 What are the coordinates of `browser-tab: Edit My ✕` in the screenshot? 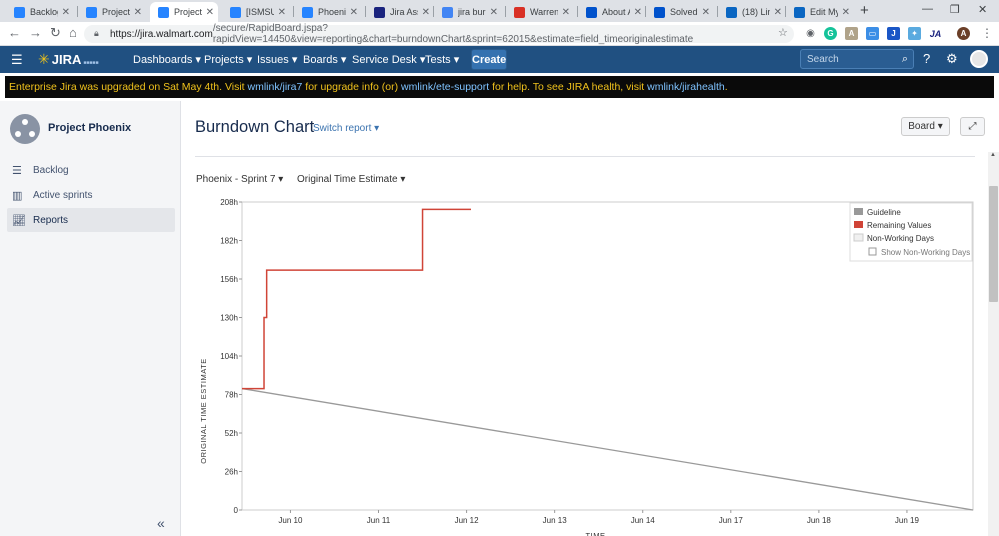 It's located at (820, 12).